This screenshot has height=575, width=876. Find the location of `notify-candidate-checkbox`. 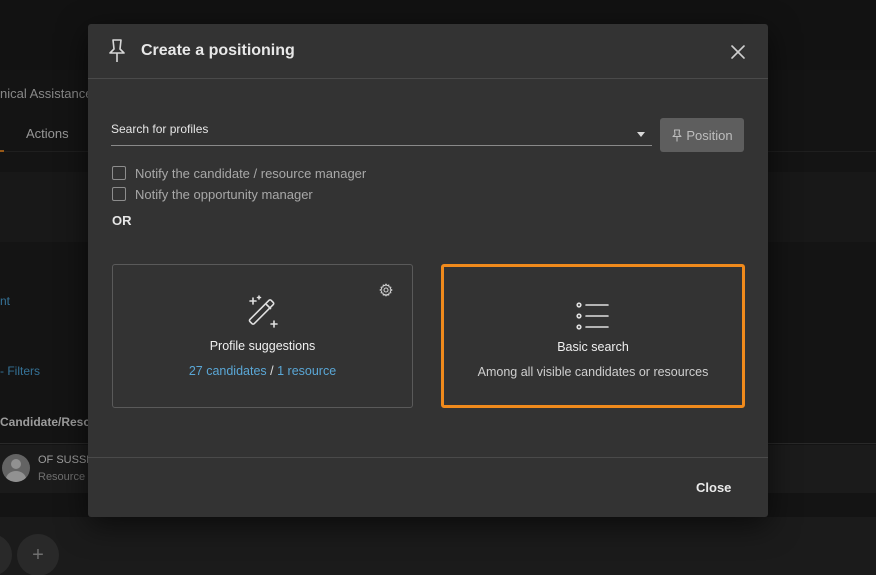

notify-candidate-checkbox is located at coordinates (119, 173).